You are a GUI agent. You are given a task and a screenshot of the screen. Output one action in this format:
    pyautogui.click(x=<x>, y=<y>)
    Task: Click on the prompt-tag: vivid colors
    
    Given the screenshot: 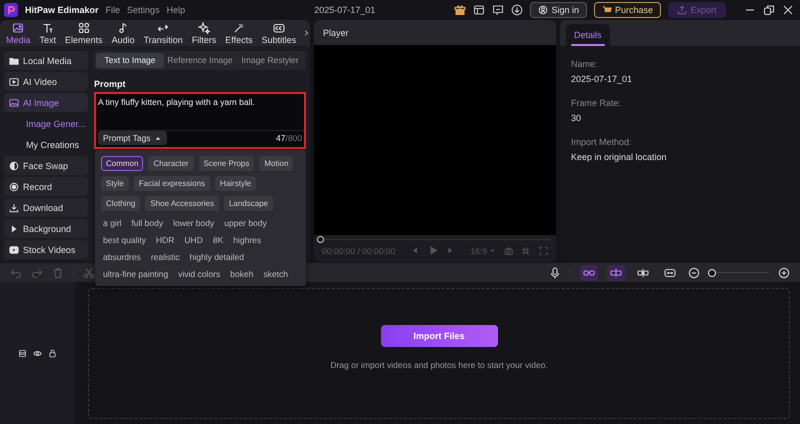 What is the action you would take?
    pyautogui.click(x=199, y=274)
    